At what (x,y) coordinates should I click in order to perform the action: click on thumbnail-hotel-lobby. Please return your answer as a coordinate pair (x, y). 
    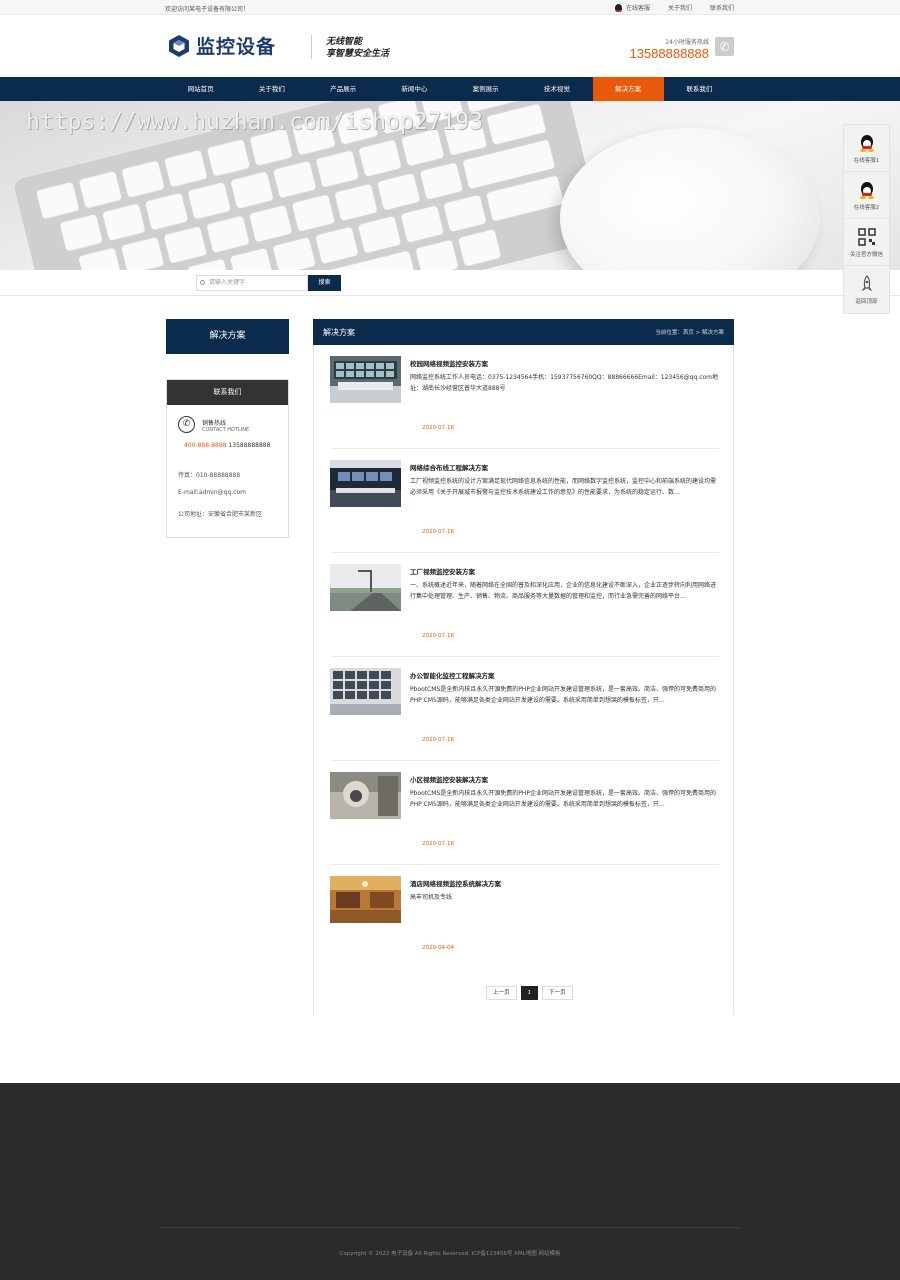
    Looking at the image, I should click on (365, 899).